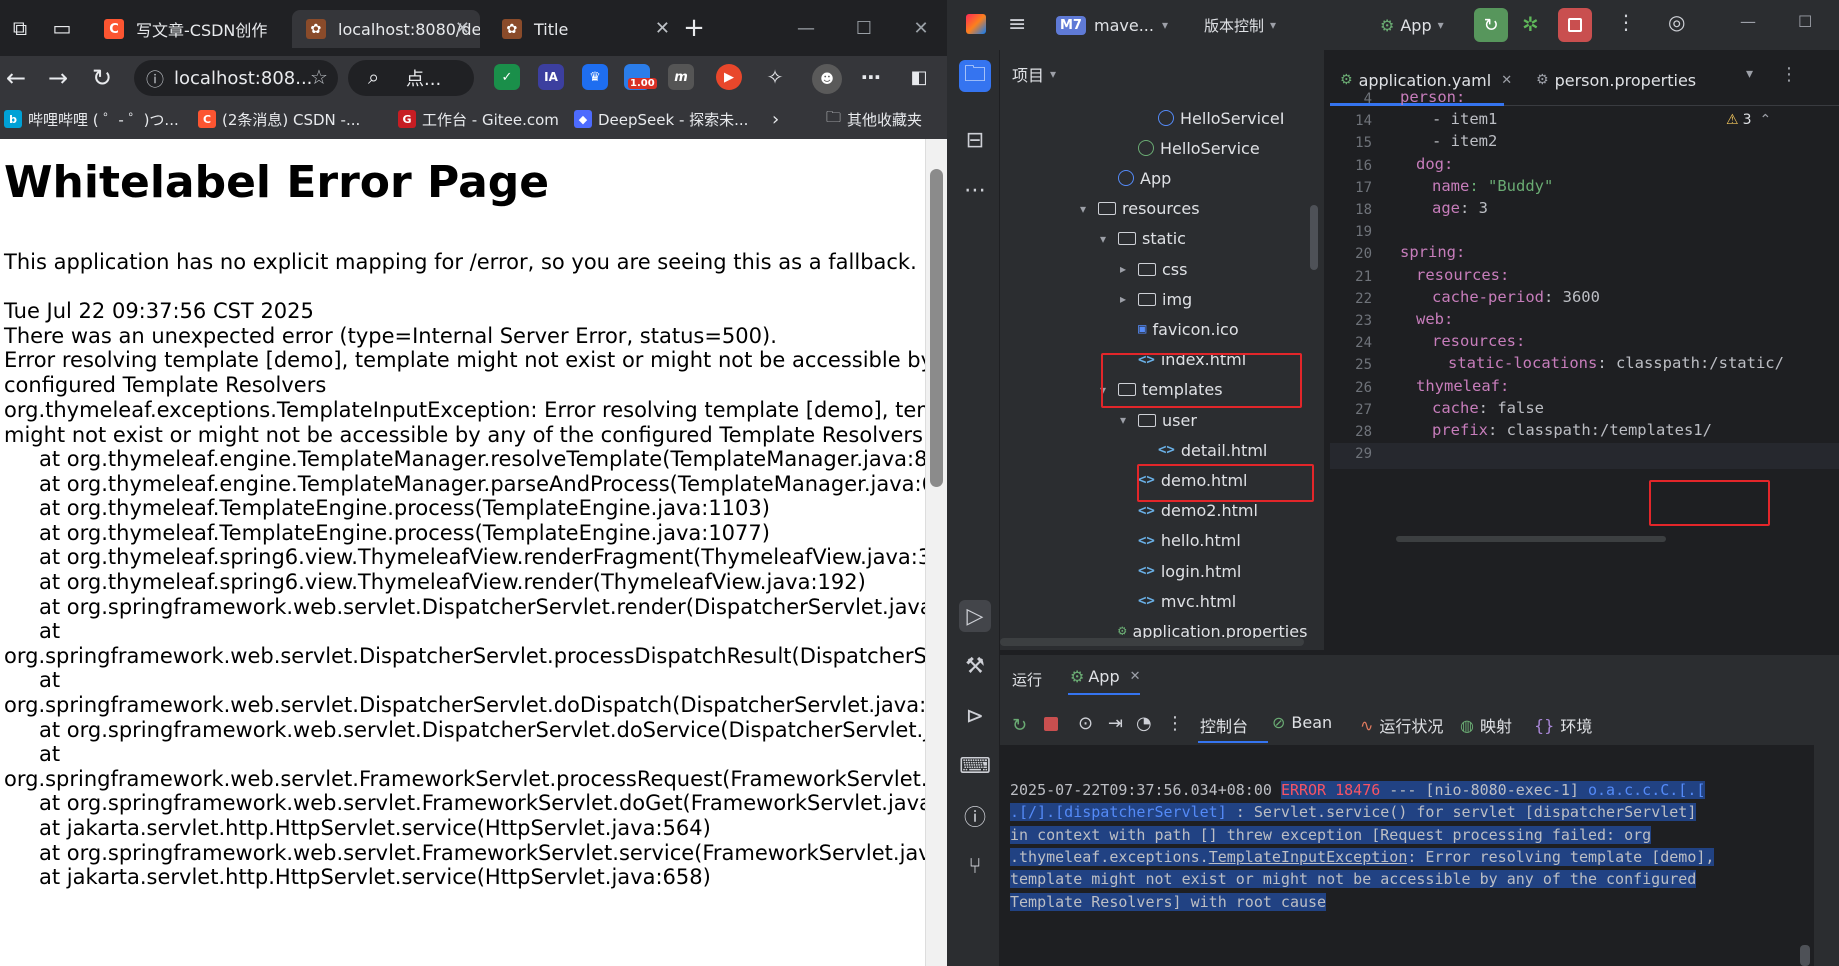  What do you see at coordinates (1051, 724) in the screenshot?
I see `stop-icon` at bounding box center [1051, 724].